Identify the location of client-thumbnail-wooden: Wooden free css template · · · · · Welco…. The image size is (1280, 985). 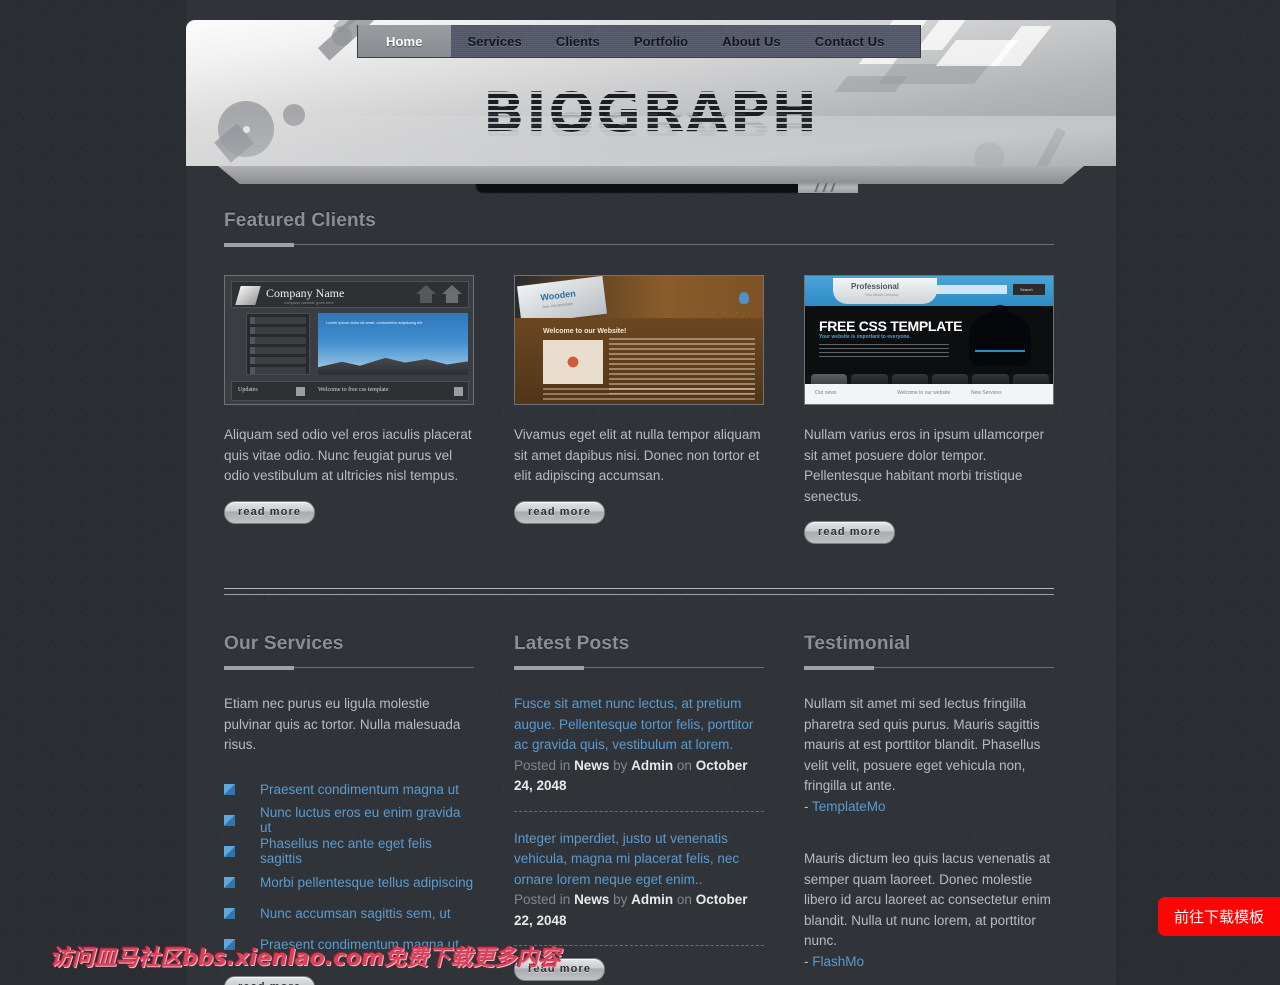
(639, 340).